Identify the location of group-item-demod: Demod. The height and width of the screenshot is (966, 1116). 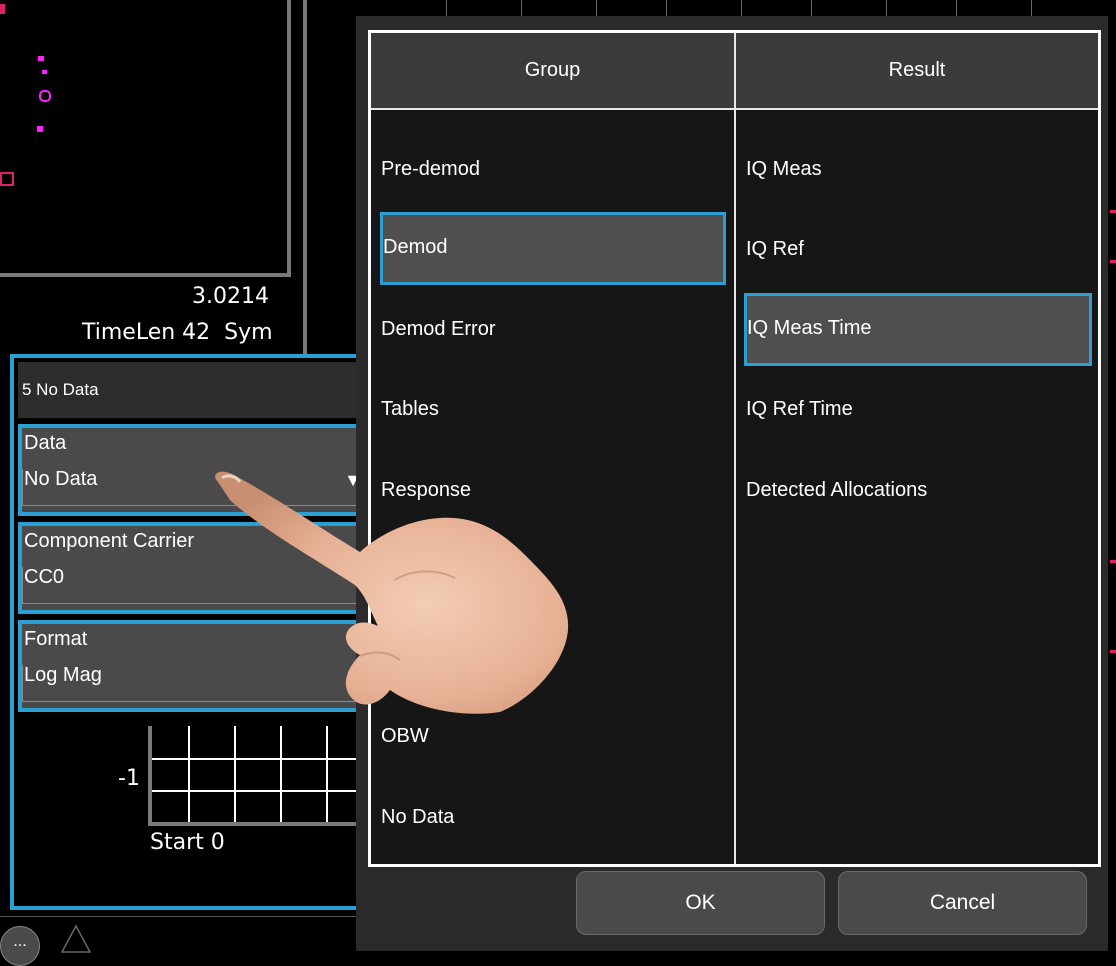
(553, 248).